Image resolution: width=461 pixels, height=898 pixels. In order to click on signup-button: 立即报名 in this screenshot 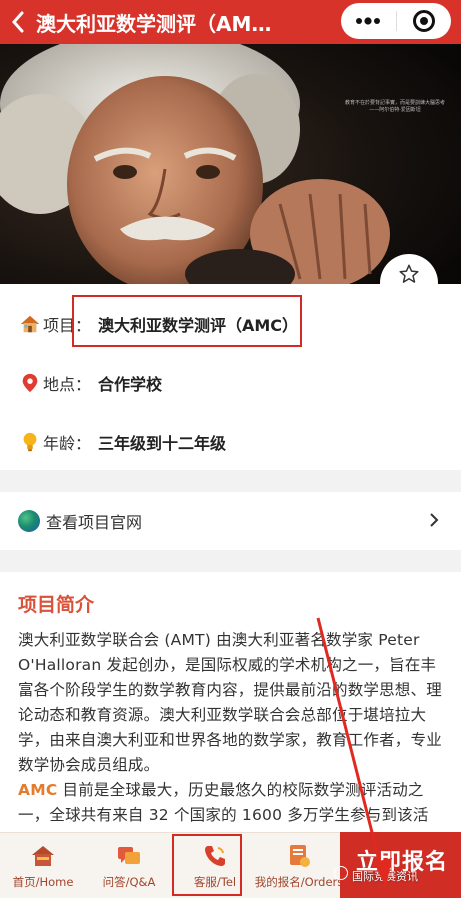, I will do `click(400, 865)`.